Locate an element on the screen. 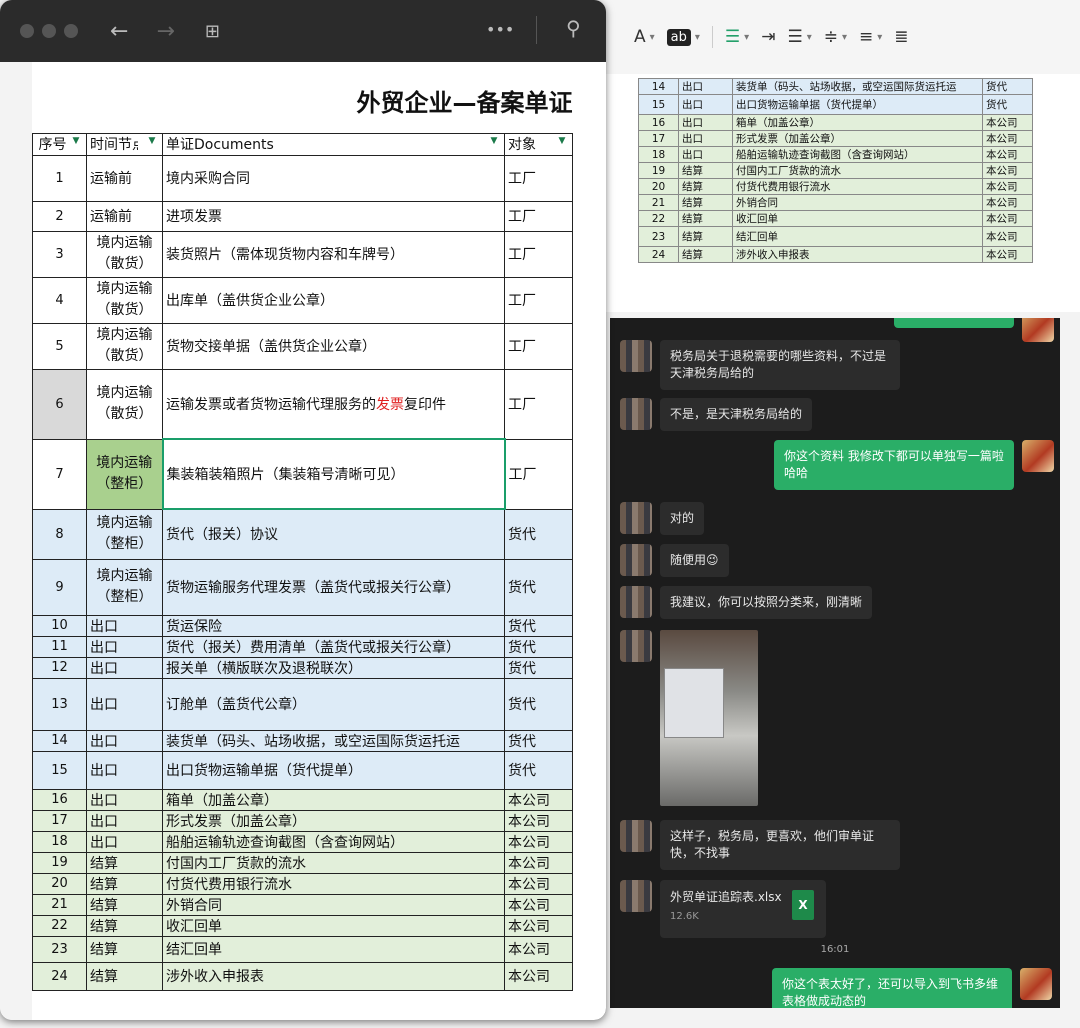  paragraph-icon: ≡ ▾ is located at coordinates (870, 37).